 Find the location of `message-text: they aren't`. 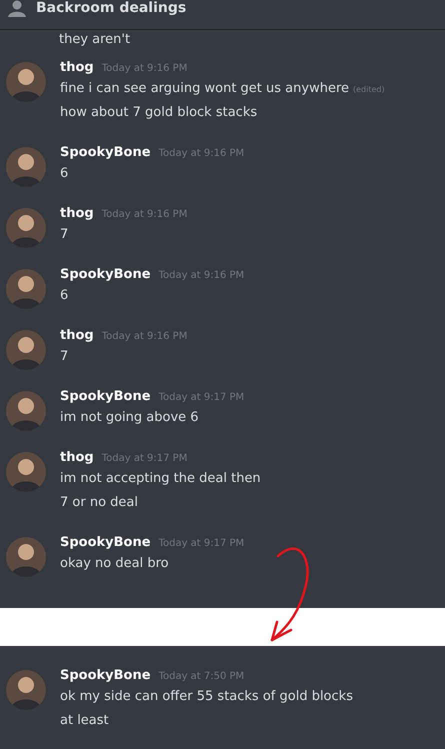

message-text: they aren't is located at coordinates (94, 39).